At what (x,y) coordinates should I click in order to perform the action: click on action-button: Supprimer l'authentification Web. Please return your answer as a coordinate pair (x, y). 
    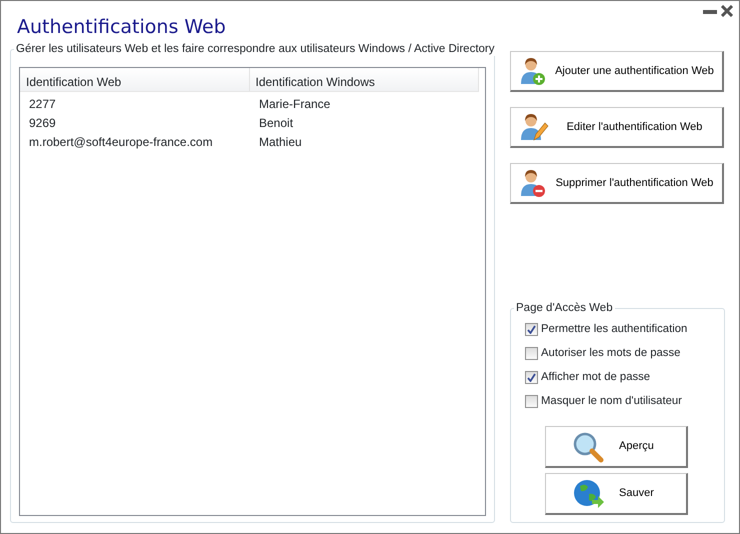
    Looking at the image, I should click on (617, 183).